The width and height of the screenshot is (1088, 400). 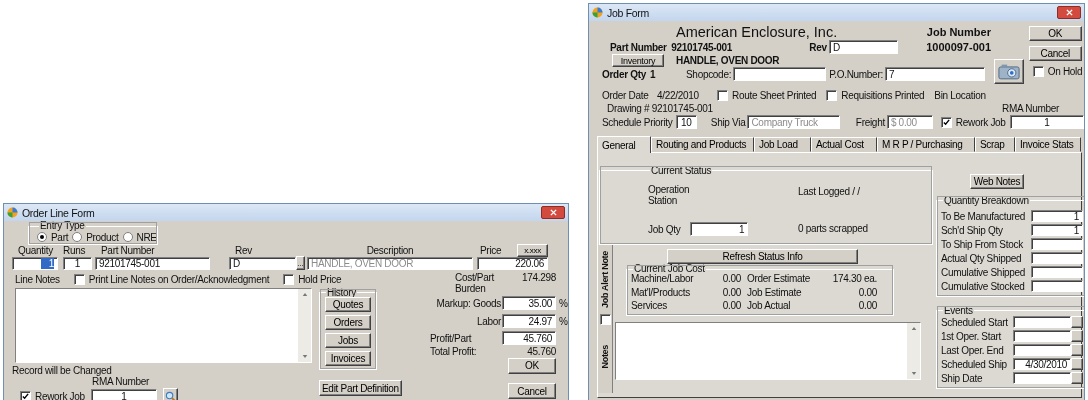 What do you see at coordinates (529, 338) in the screenshot?
I see `profit-per-part-field: 45.760` at bounding box center [529, 338].